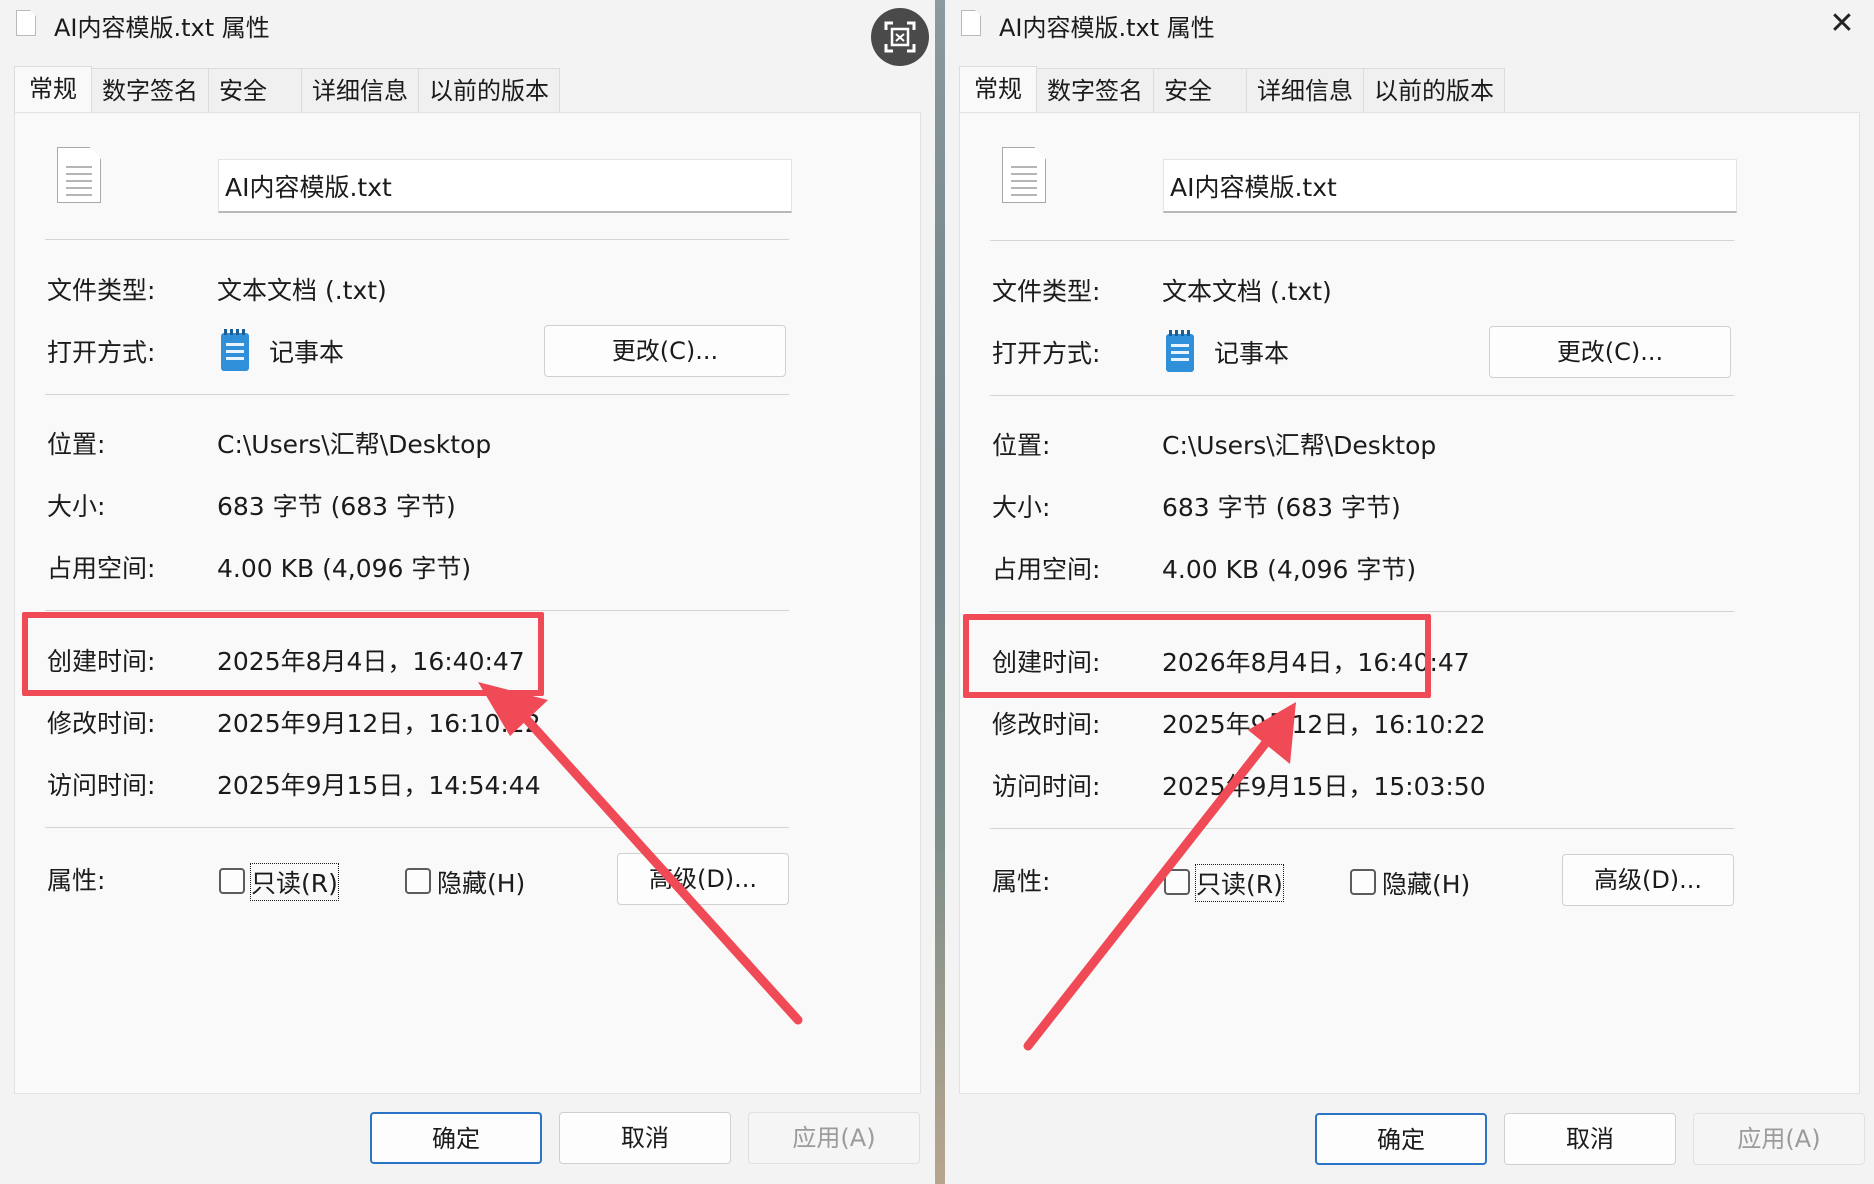  Describe the element at coordinates (1324, 786) in the screenshot. I see `accessed-value: 2025年9月15日，15:03:50` at that location.